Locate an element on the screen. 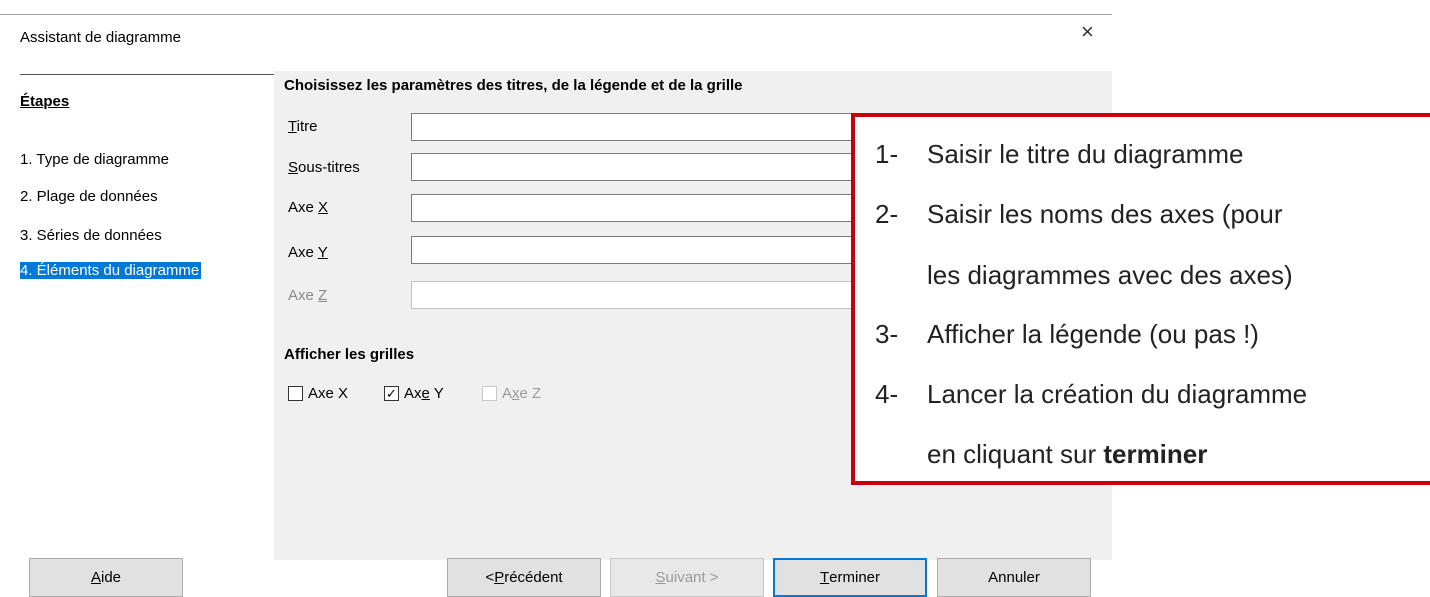 This screenshot has height=597, width=1430. next-button: Suivant > is located at coordinates (687, 577).